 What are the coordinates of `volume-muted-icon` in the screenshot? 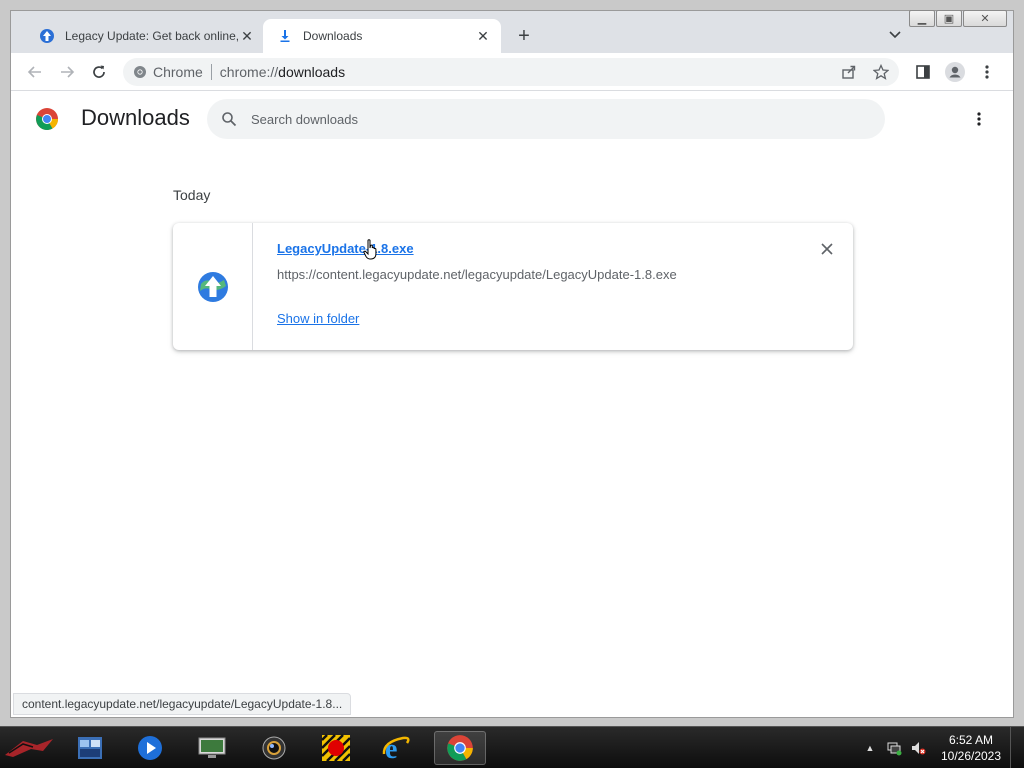 It's located at (918, 748).